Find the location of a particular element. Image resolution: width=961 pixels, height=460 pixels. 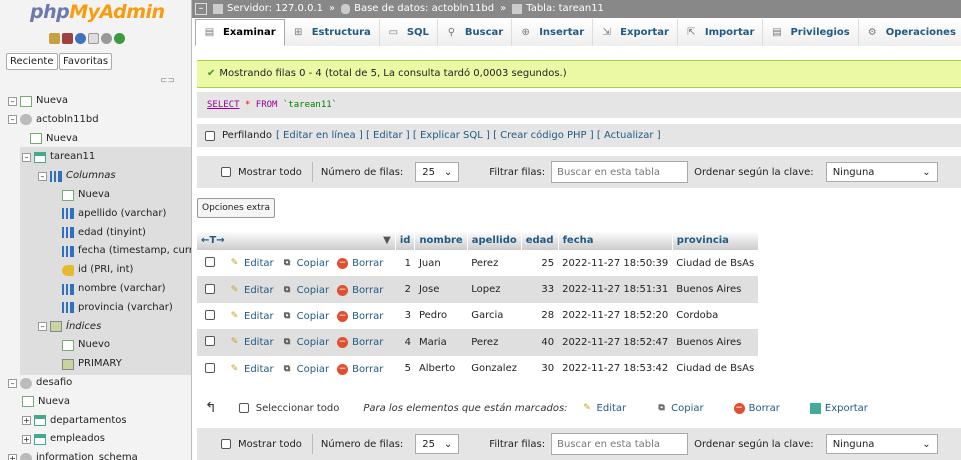

profiling-link: [ Editar ] is located at coordinates (388, 135).